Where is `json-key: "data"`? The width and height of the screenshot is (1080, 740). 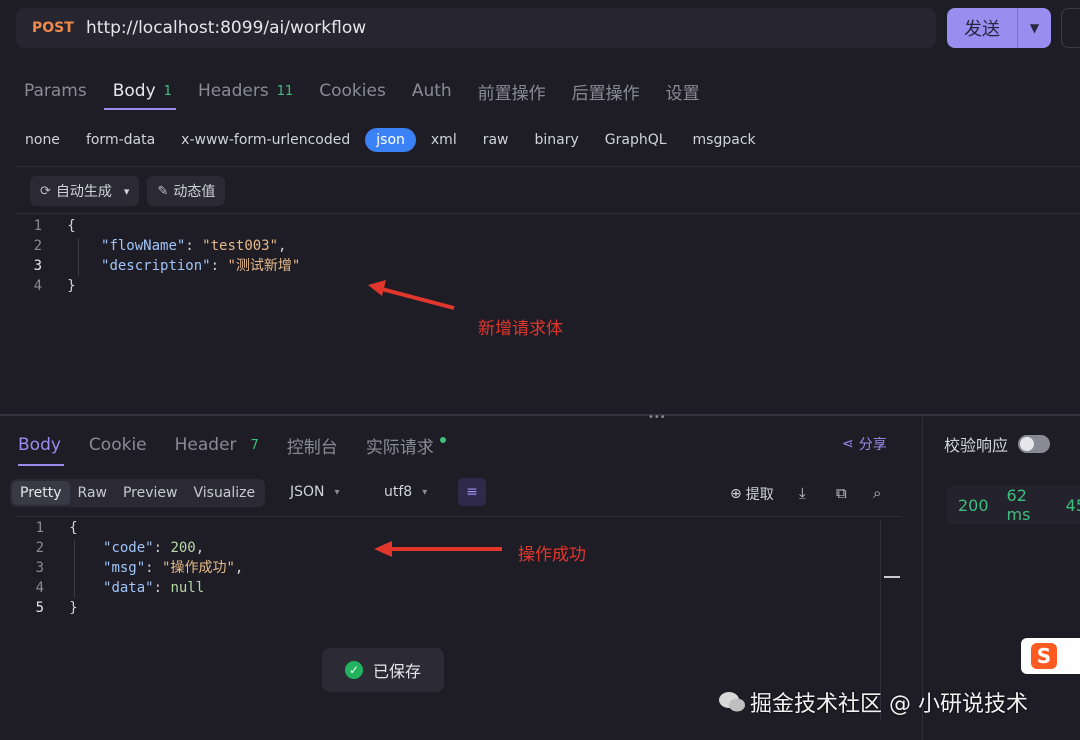
json-key: "data" is located at coordinates (128, 588).